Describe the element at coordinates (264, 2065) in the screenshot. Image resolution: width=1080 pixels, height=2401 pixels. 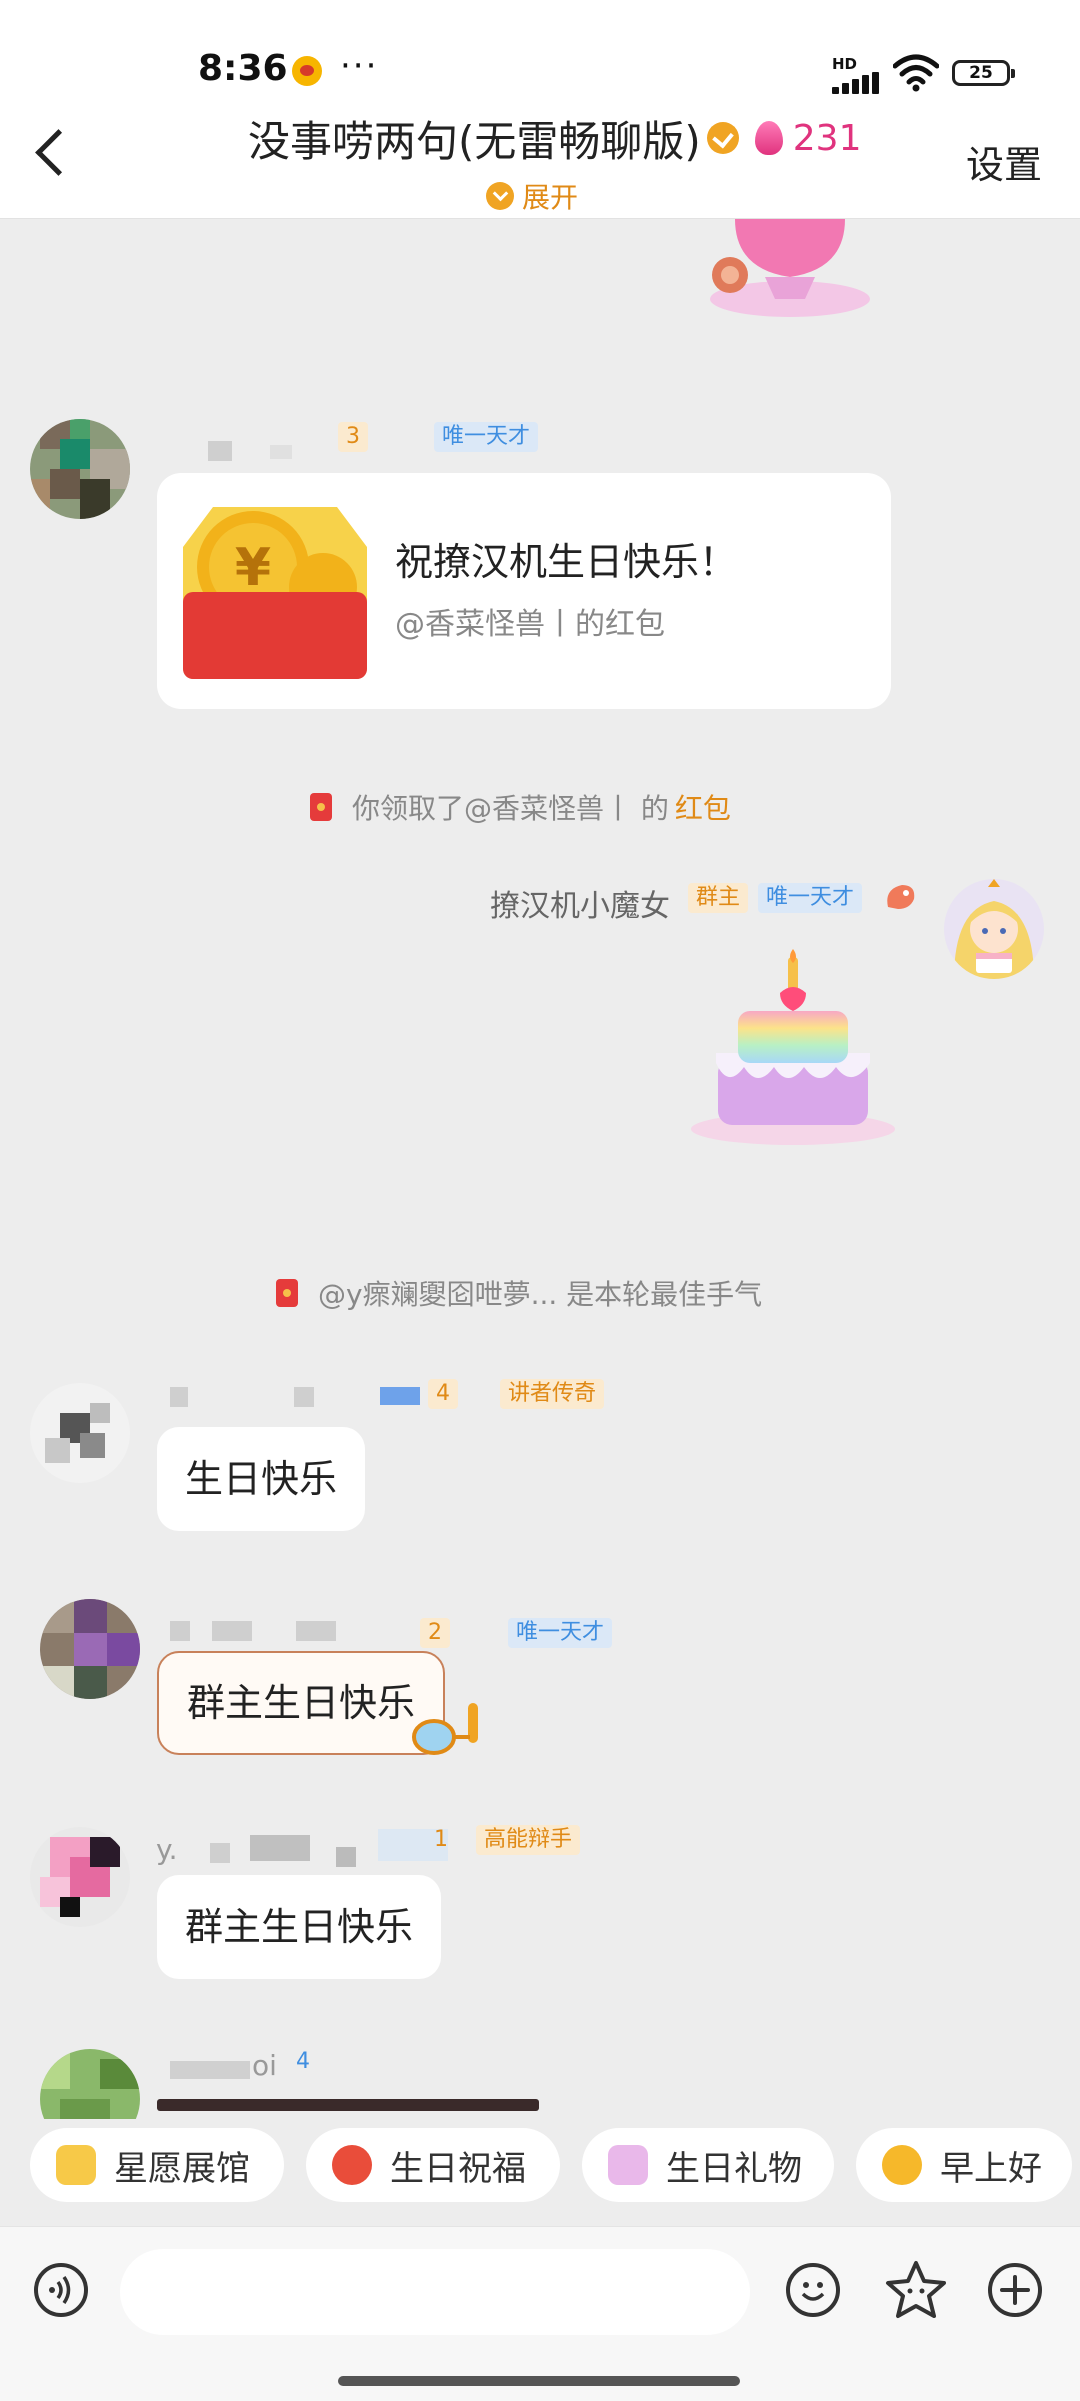
I see `sender-name-suffix: oi` at that location.